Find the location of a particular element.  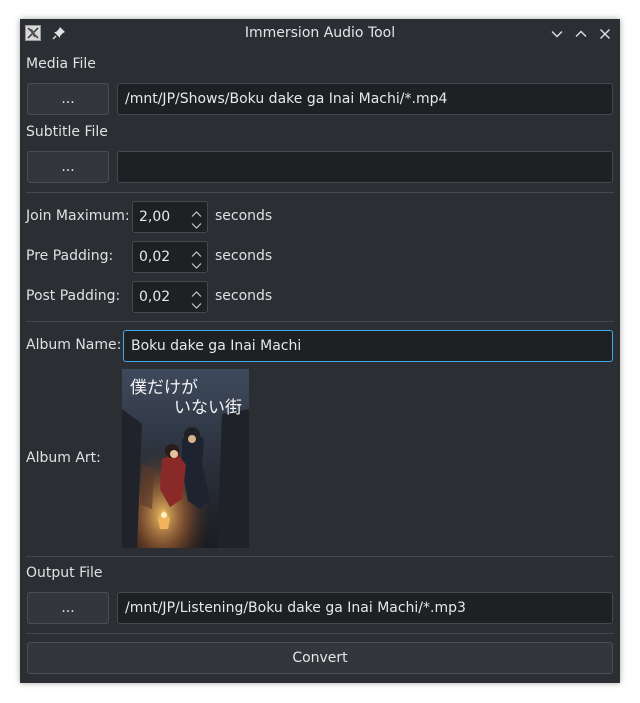

window-title: Immersion Audio Tool is located at coordinates (320, 33).